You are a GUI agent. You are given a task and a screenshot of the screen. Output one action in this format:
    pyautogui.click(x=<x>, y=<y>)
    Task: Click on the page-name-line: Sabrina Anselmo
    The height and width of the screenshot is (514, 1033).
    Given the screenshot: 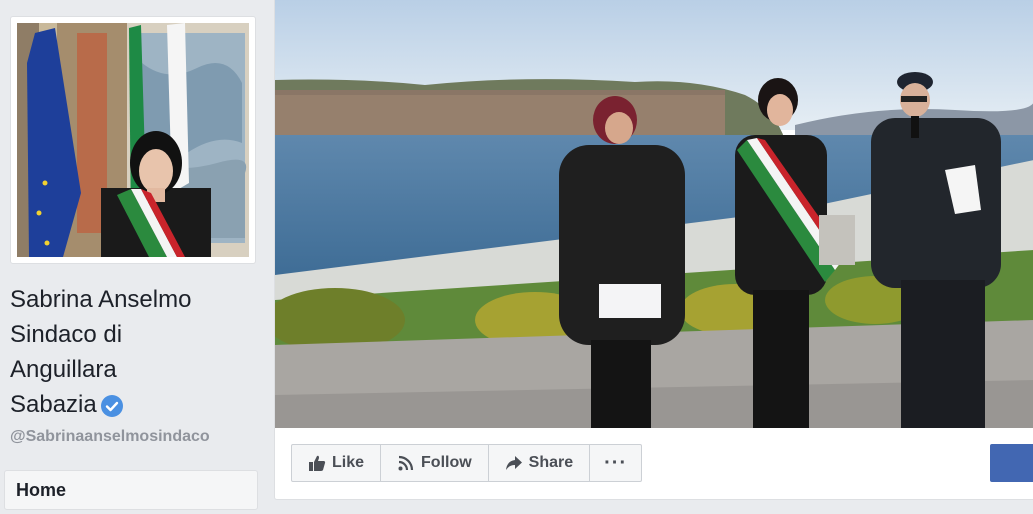 What is the action you would take?
    pyautogui.click(x=101, y=299)
    